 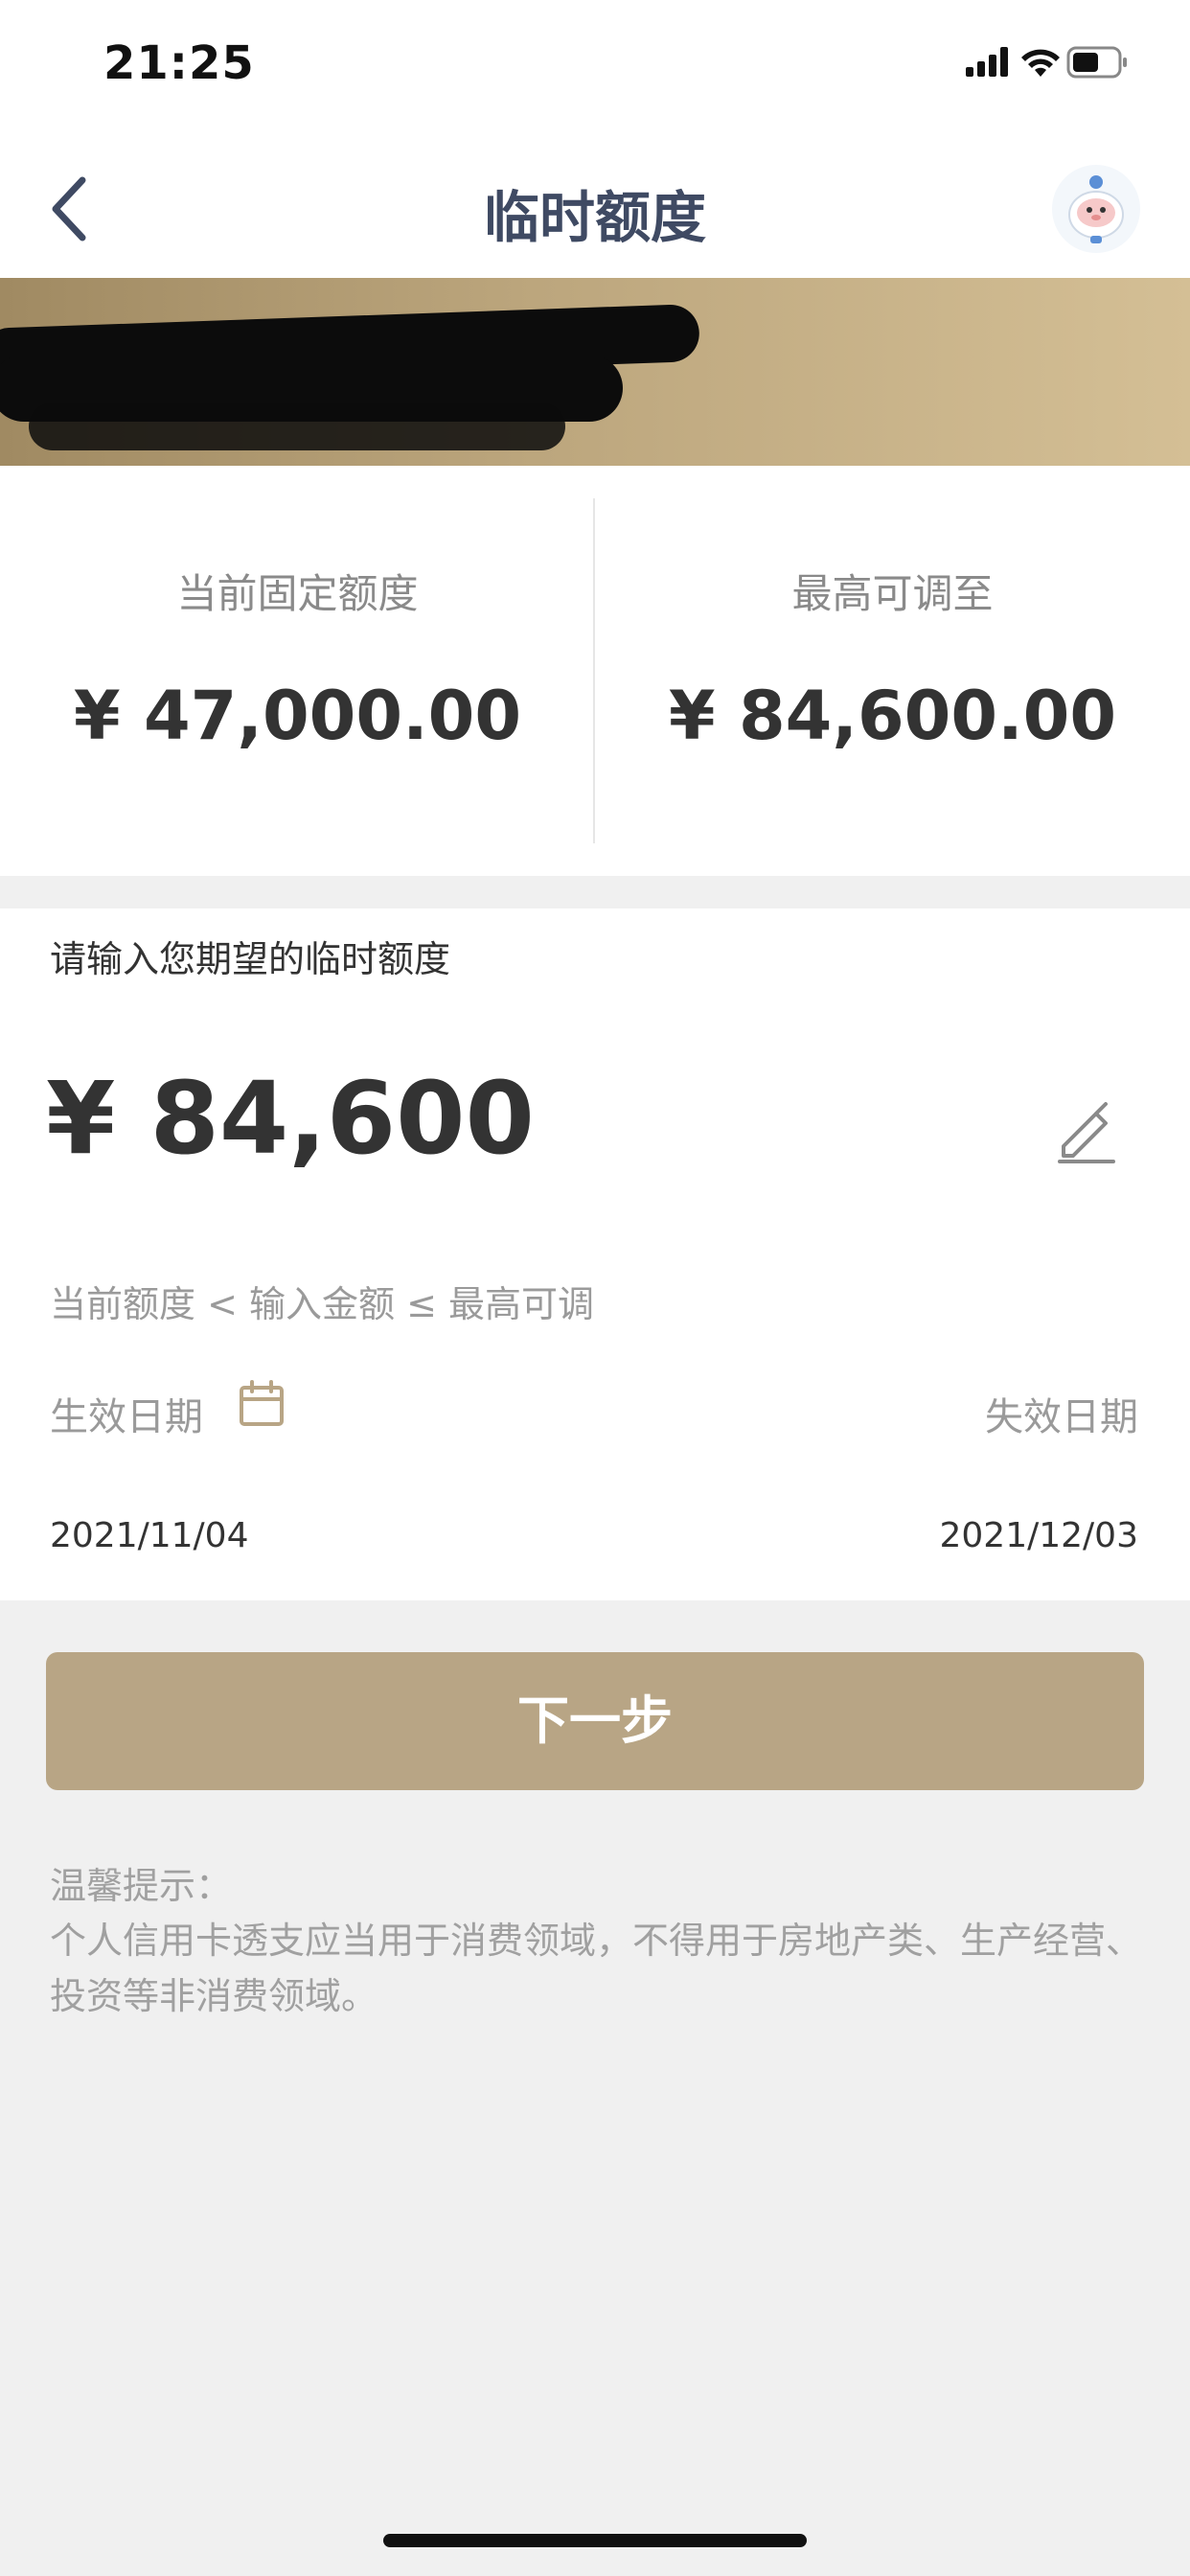 What do you see at coordinates (1040, 63) in the screenshot?
I see `wifi-icon` at bounding box center [1040, 63].